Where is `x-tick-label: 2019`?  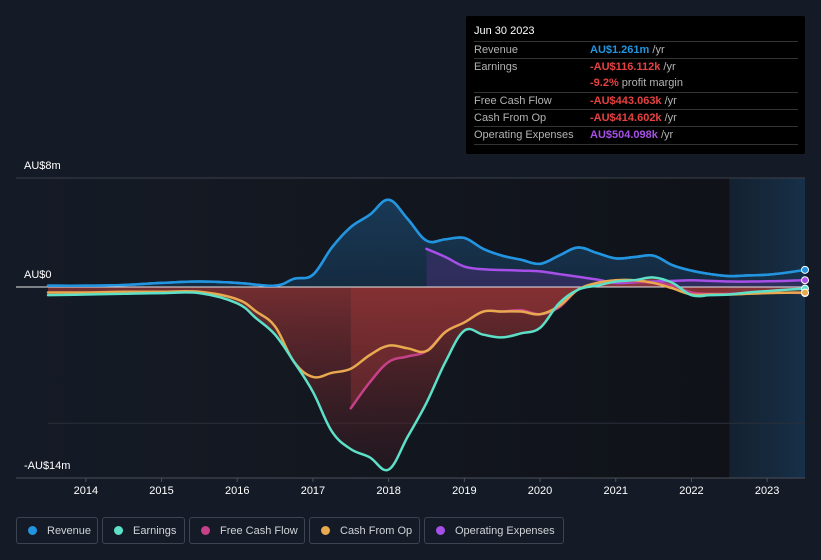
x-tick-label: 2019 is located at coordinates (464, 491).